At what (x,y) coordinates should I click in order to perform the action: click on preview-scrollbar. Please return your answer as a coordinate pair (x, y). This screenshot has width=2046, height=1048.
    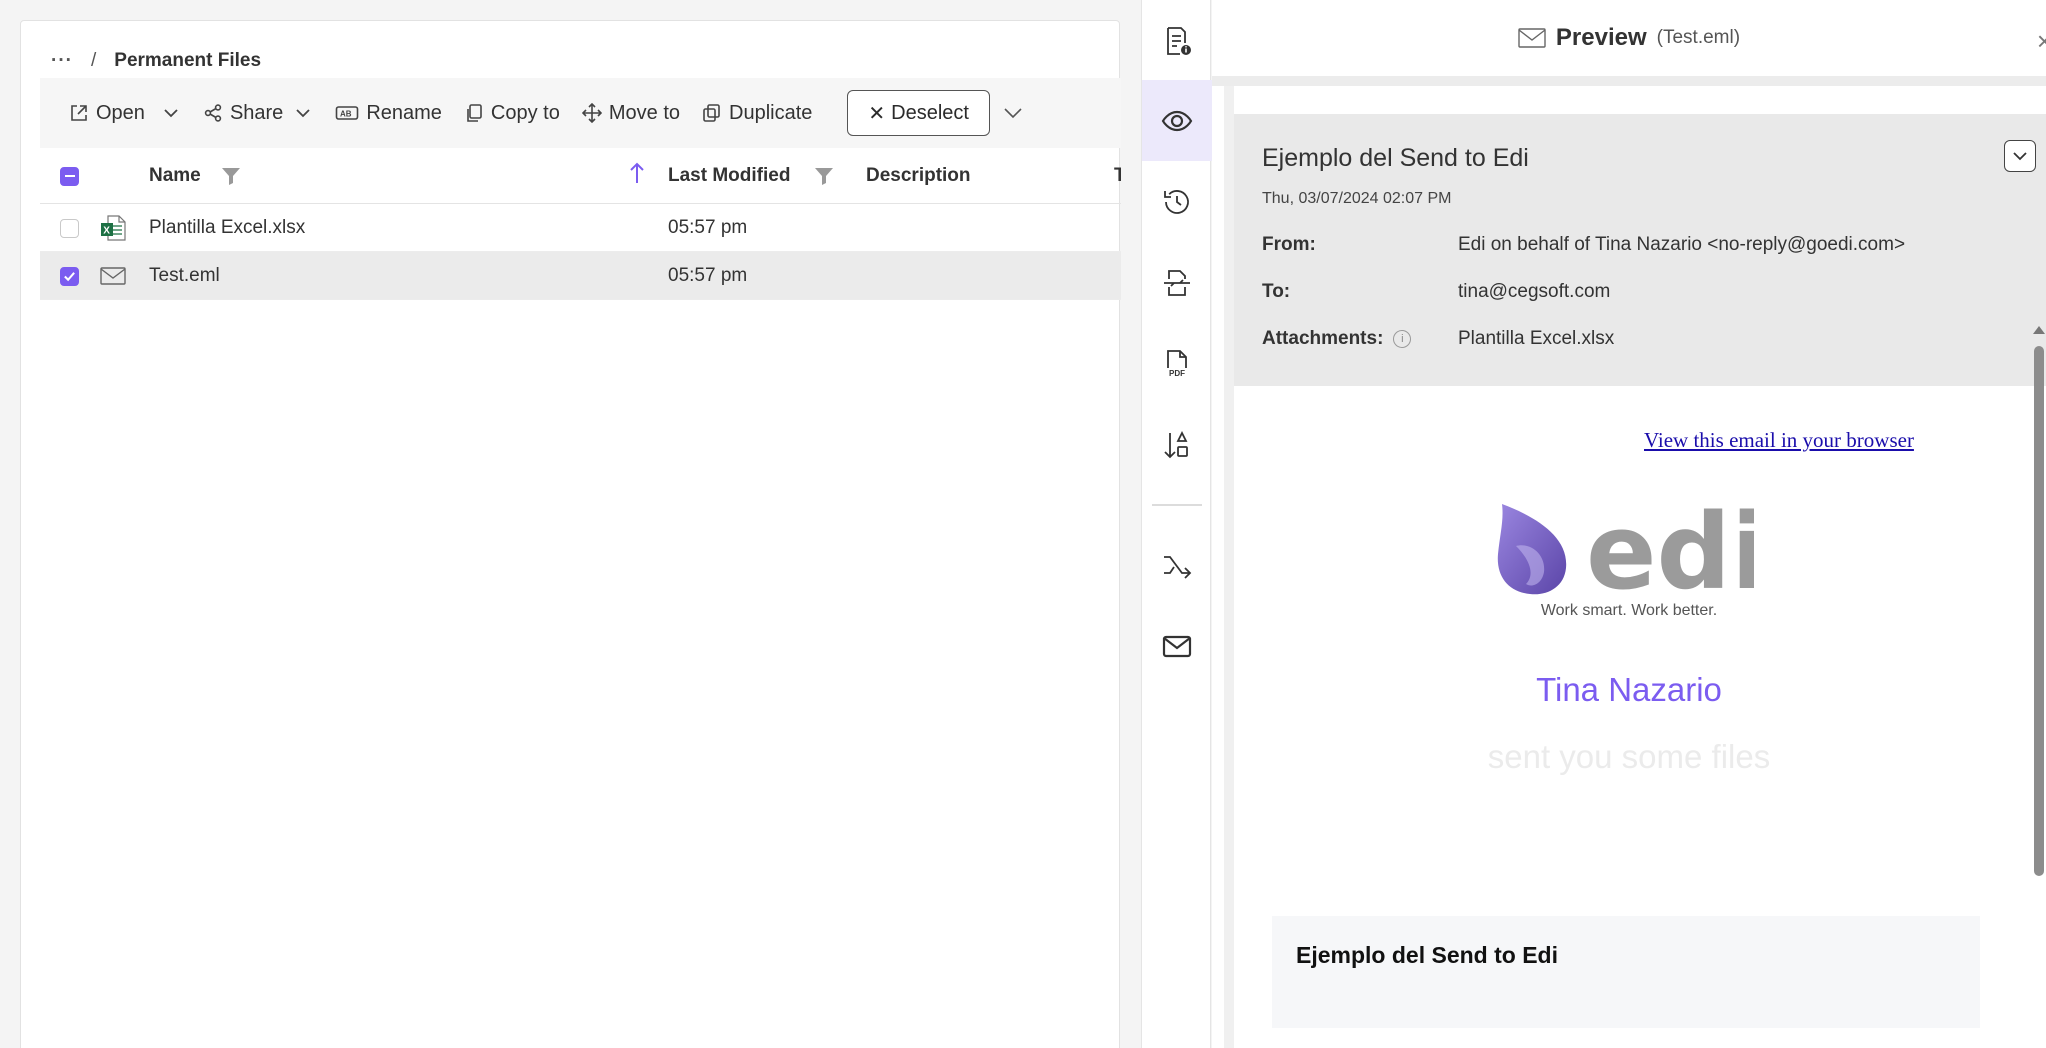
    Looking at the image, I should click on (2039, 687).